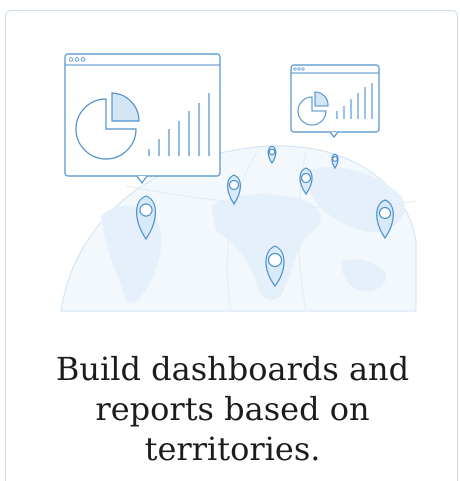 This screenshot has width=460, height=481. Describe the element at coordinates (232, 369) in the screenshot. I see `caption-line: Build dashboards and` at that location.